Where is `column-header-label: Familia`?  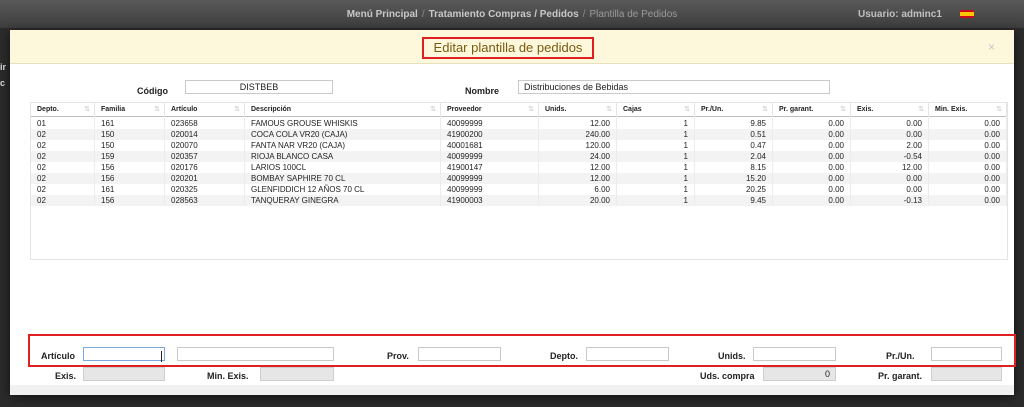
column-header-label: Familia is located at coordinates (113, 109).